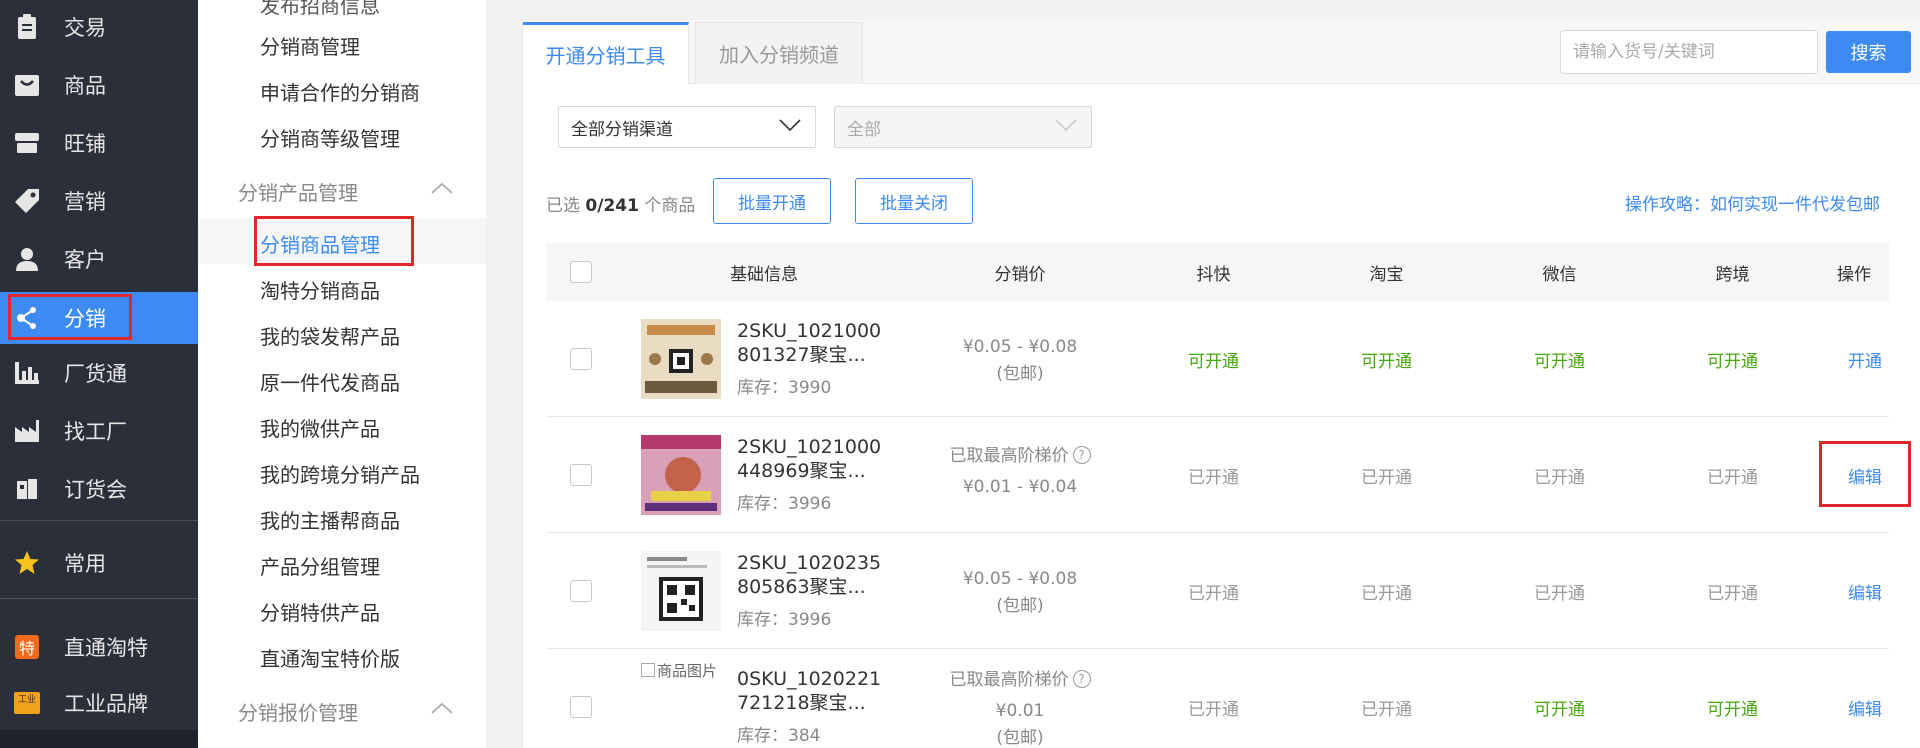  Describe the element at coordinates (85, 260) in the screenshot. I see `nav-label: 客户` at that location.